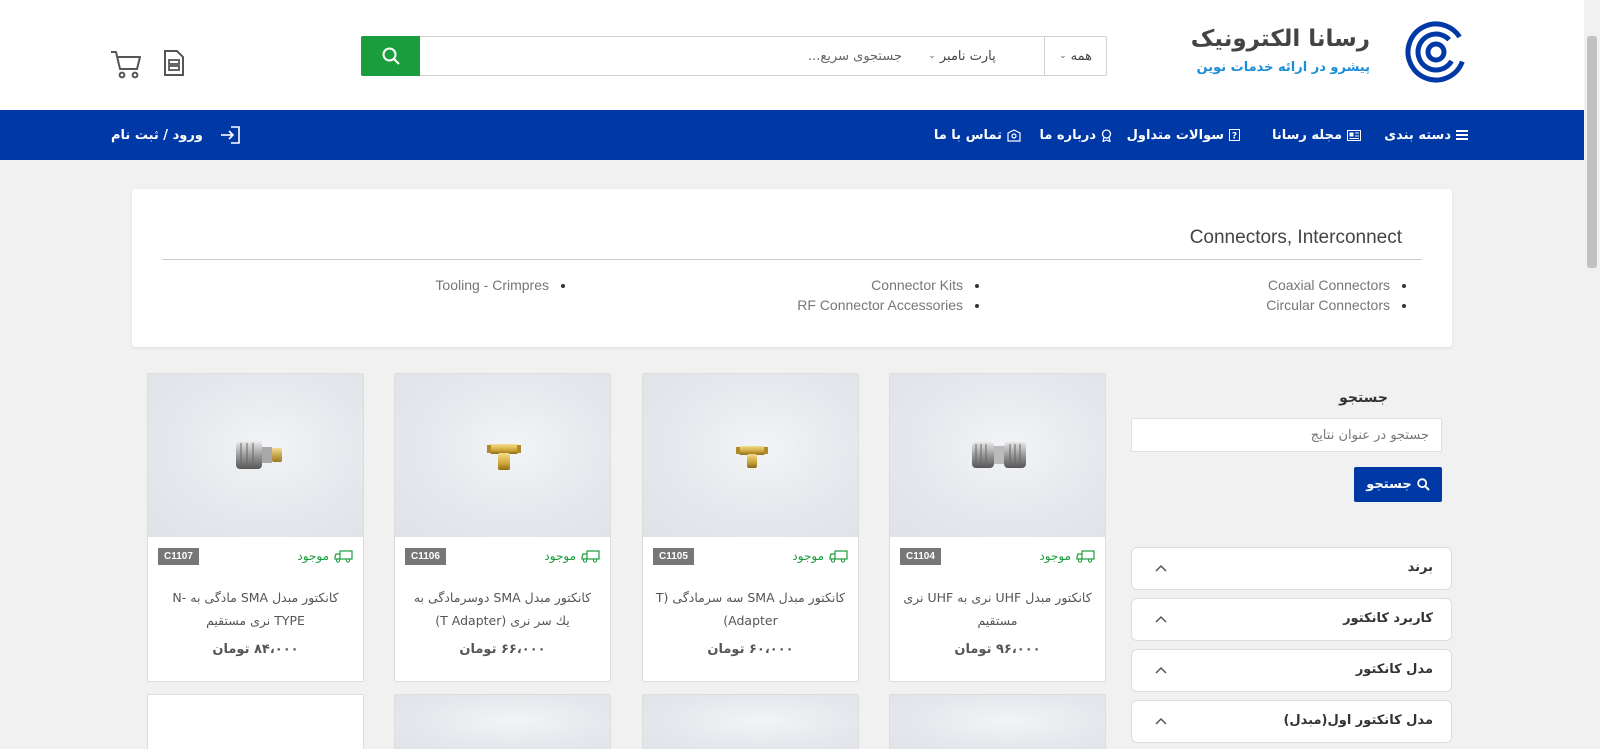 The height and width of the screenshot is (749, 1600). I want to click on category-link-rf-accessories: RF Connector Accessories, so click(888, 305).